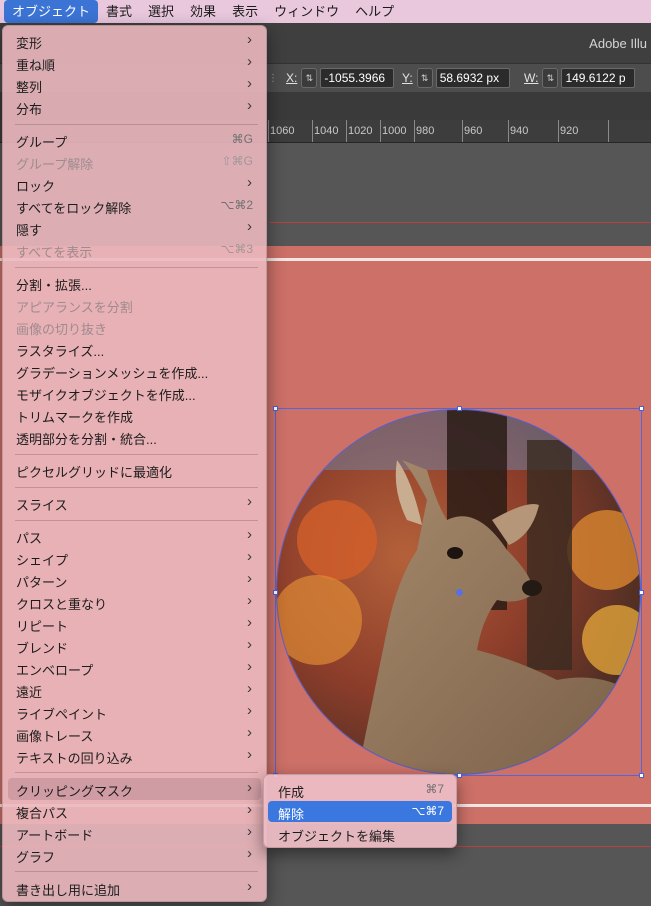 This screenshot has height=906, width=651. Describe the element at coordinates (62, 329) in the screenshot. I see `menu-item-crop-image: 画像の切り抜き` at that location.